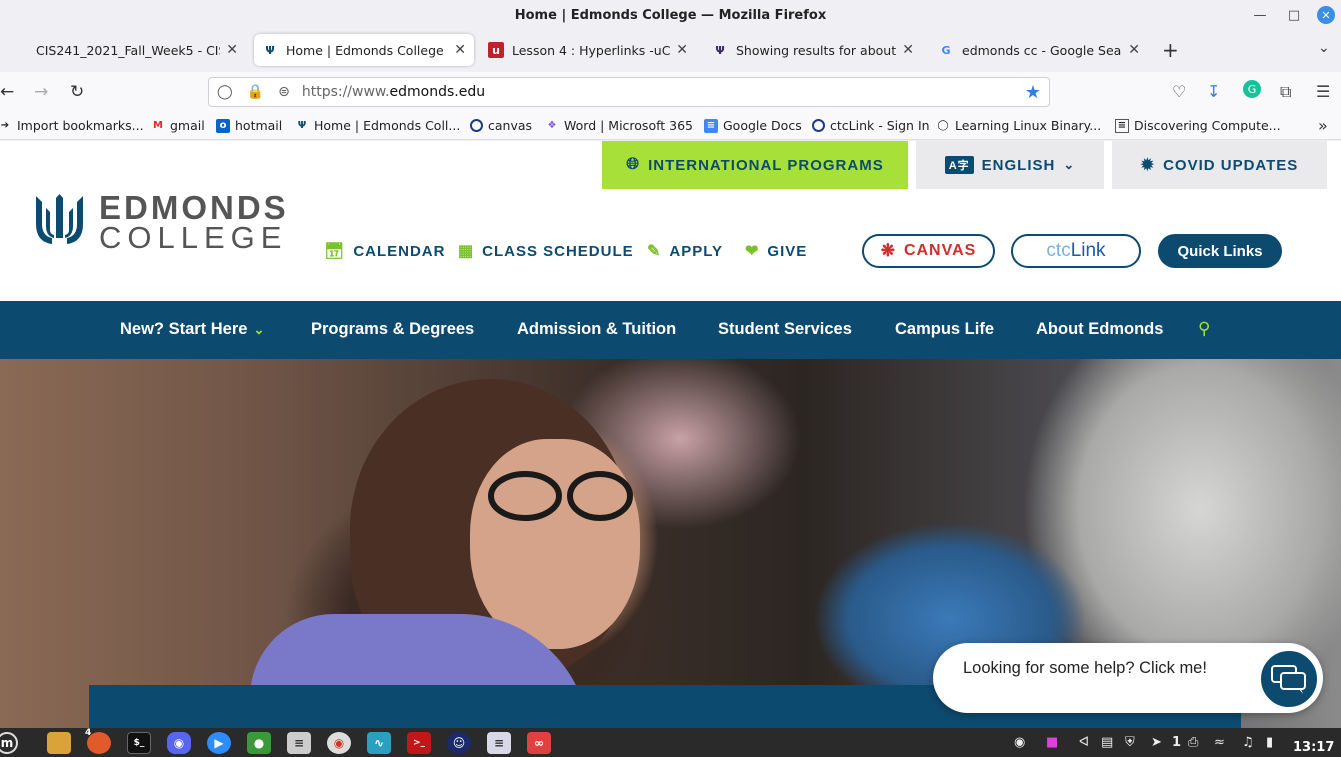  I want to click on ctclink-button: ctc Link, so click(1076, 251).